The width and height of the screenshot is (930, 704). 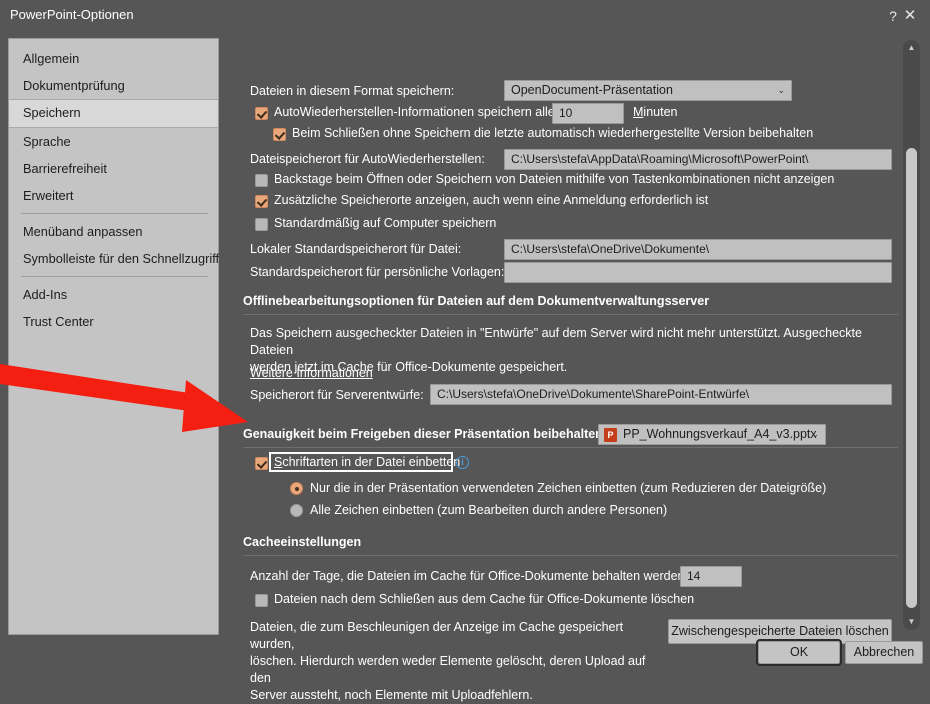 I want to click on cache-days-stepper: 14, so click(x=711, y=576).